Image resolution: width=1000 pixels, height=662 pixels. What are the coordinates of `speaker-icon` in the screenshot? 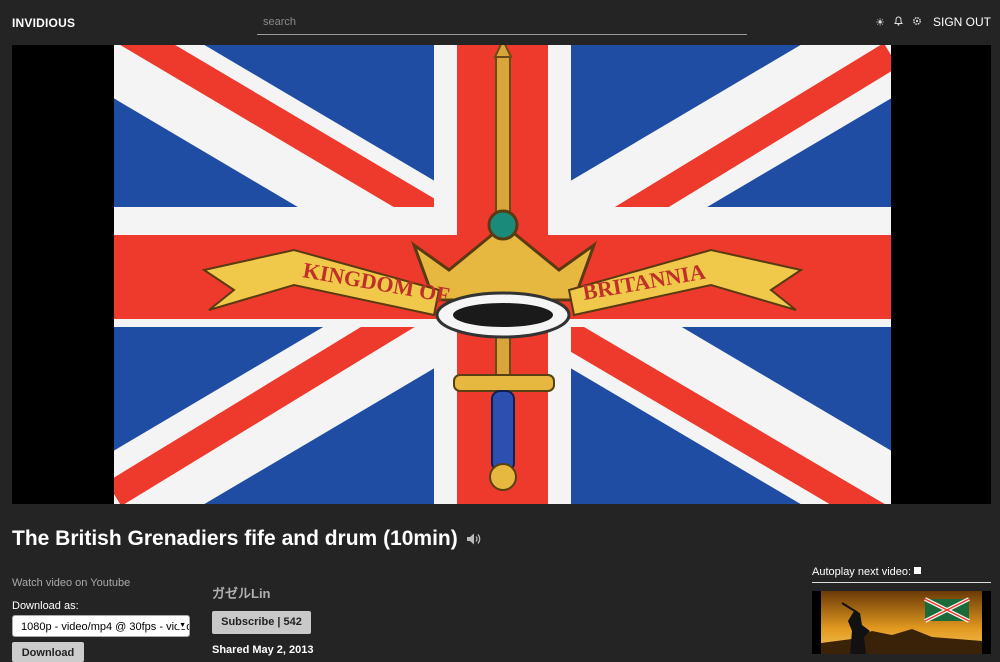 It's located at (474, 539).